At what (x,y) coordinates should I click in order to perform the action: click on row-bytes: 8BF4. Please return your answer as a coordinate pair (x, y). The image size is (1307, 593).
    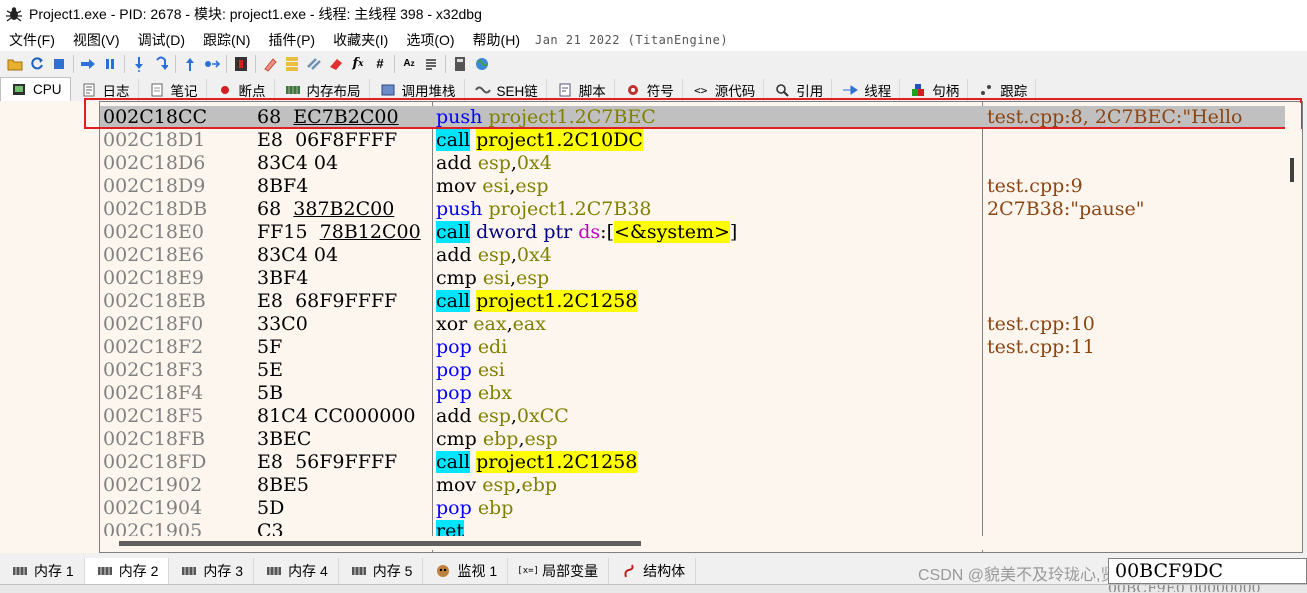
    Looking at the image, I should click on (283, 186).